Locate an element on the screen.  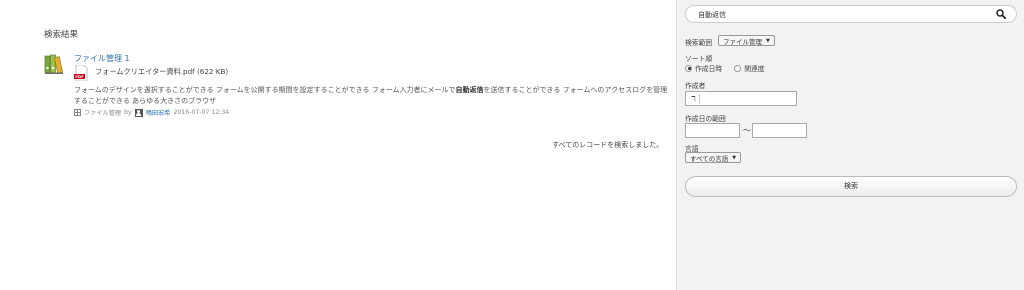
all-records-status: すべてのレコードを検索しました。 is located at coordinates (608, 145).